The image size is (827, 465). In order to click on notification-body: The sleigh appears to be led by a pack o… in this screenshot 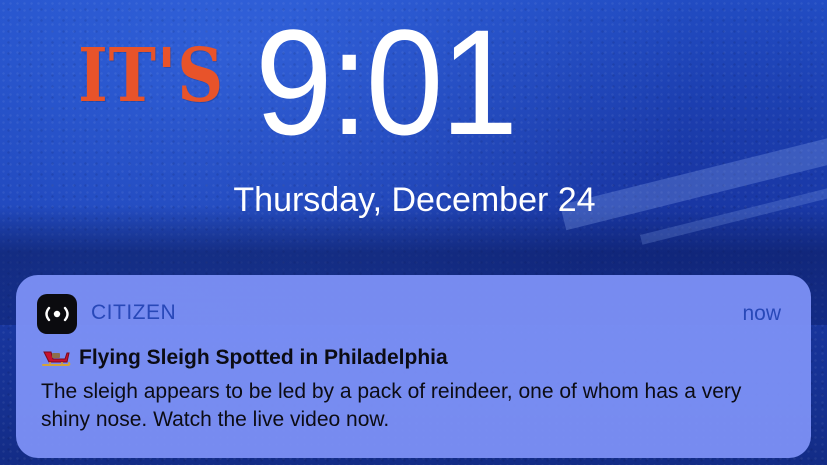, I will do `click(391, 405)`.